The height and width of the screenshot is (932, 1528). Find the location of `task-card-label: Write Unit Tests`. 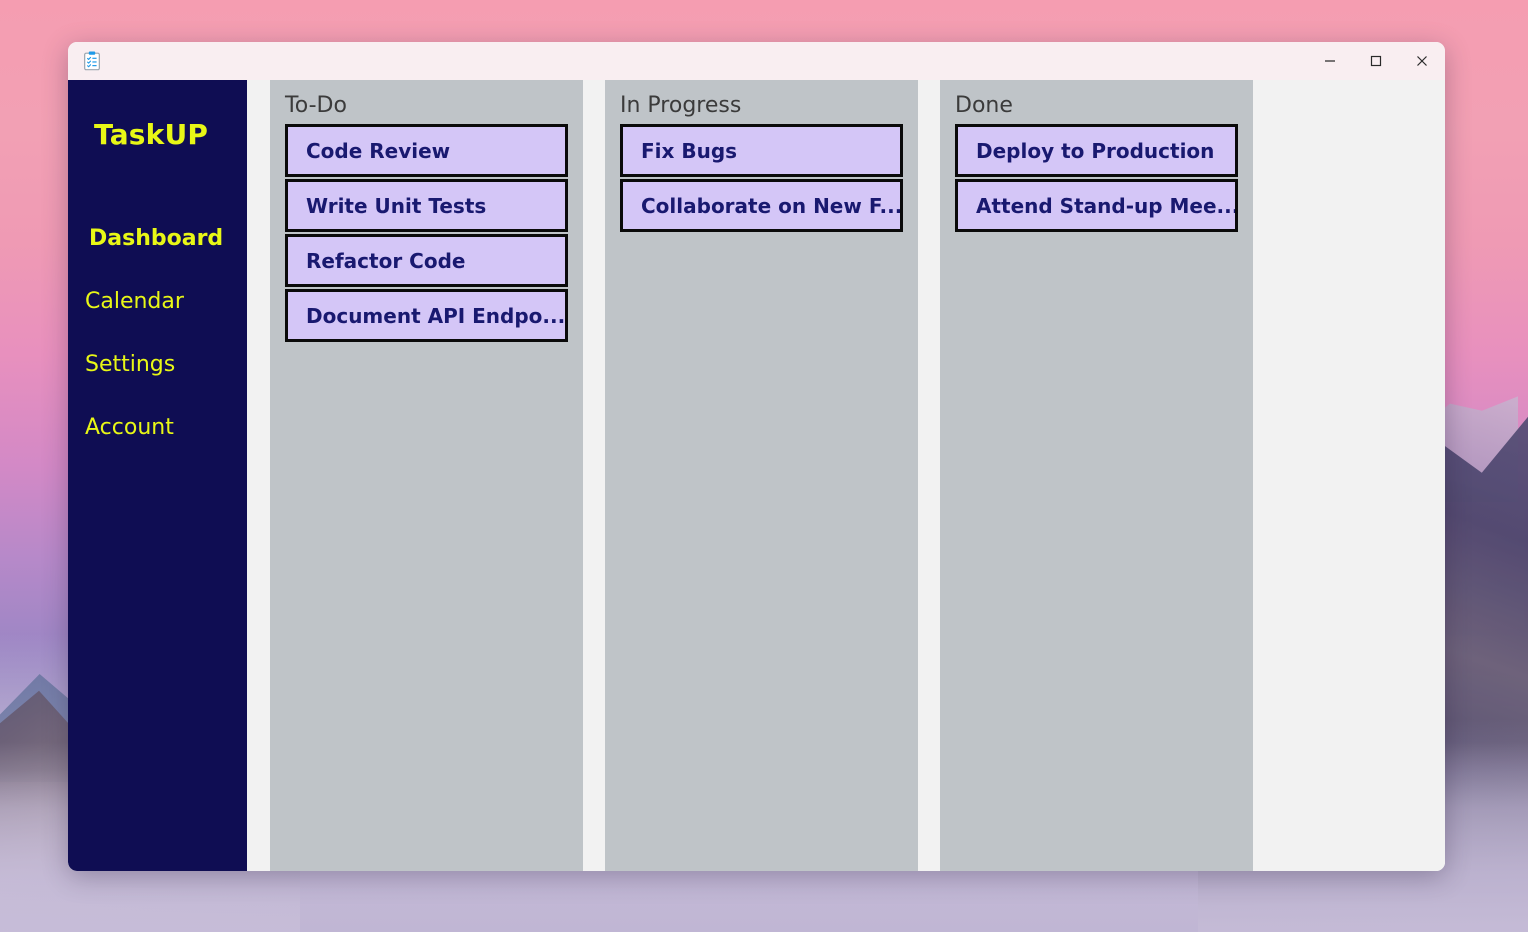

task-card-label: Write Unit Tests is located at coordinates (396, 205).